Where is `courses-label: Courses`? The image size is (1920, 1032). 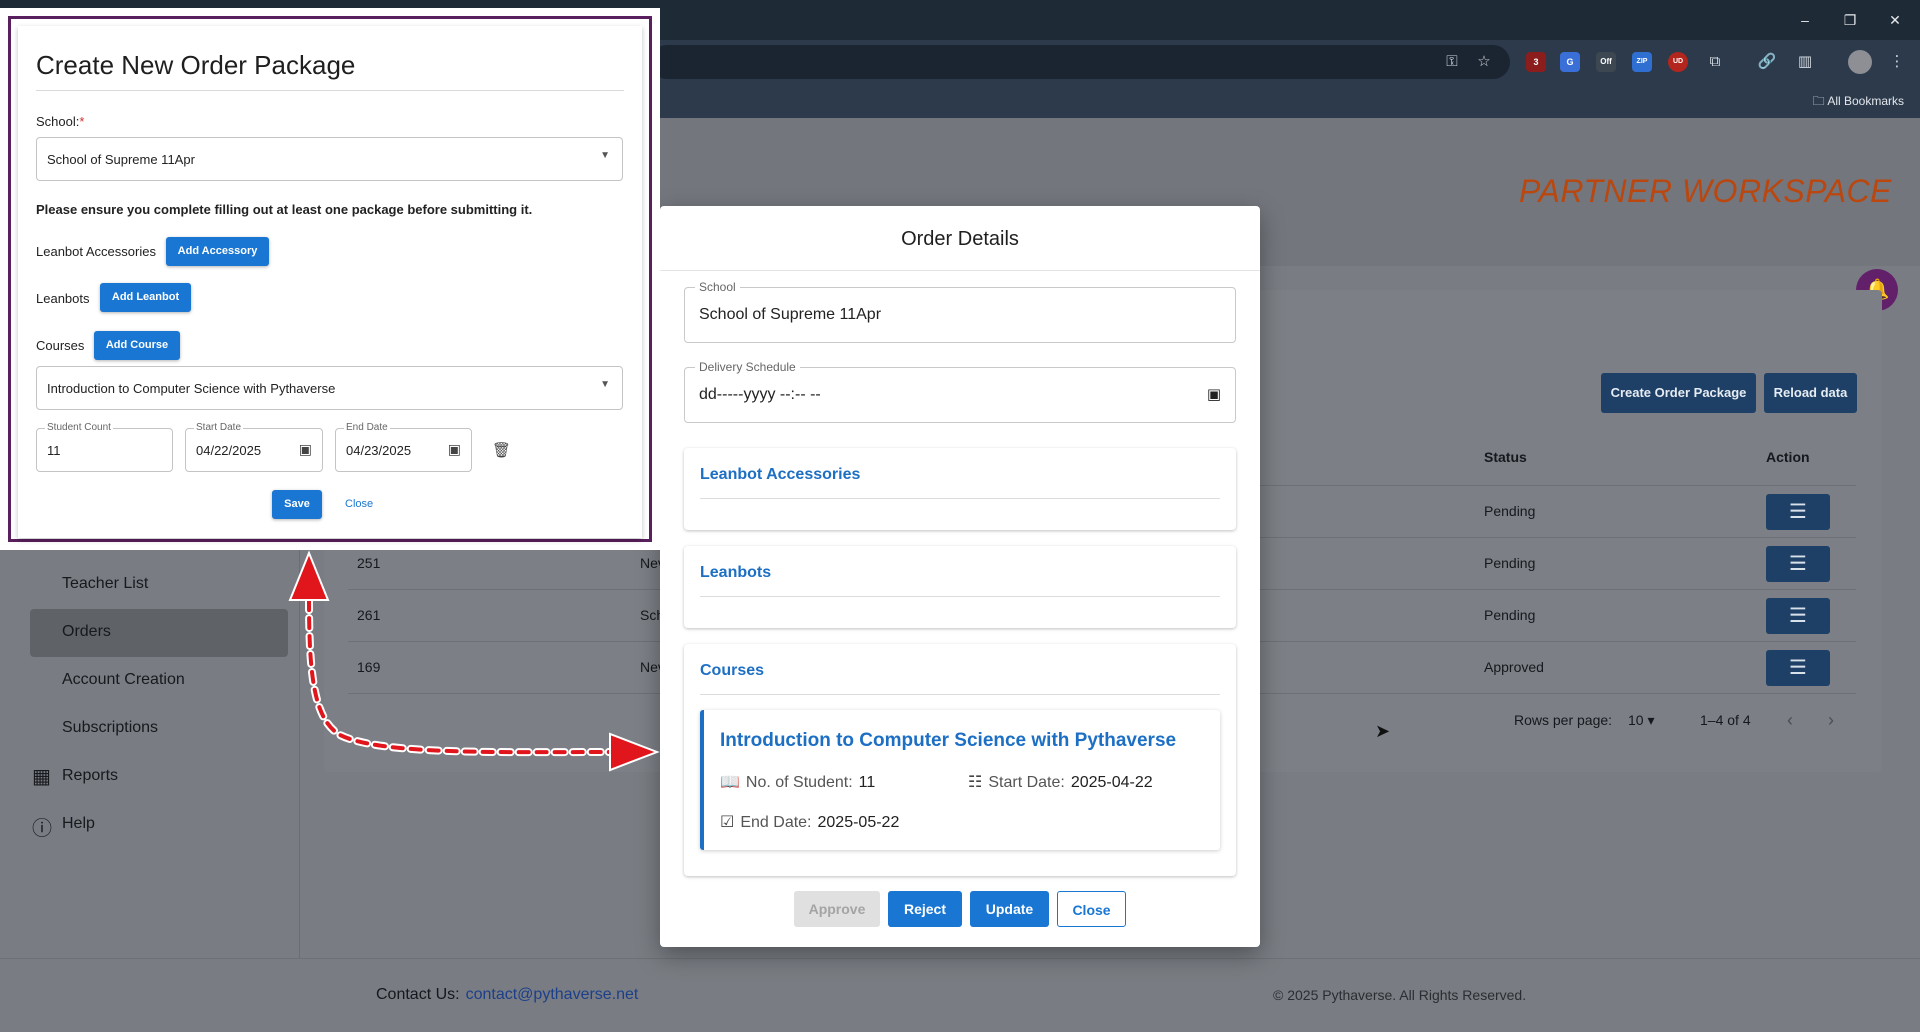 courses-label: Courses is located at coordinates (60, 345).